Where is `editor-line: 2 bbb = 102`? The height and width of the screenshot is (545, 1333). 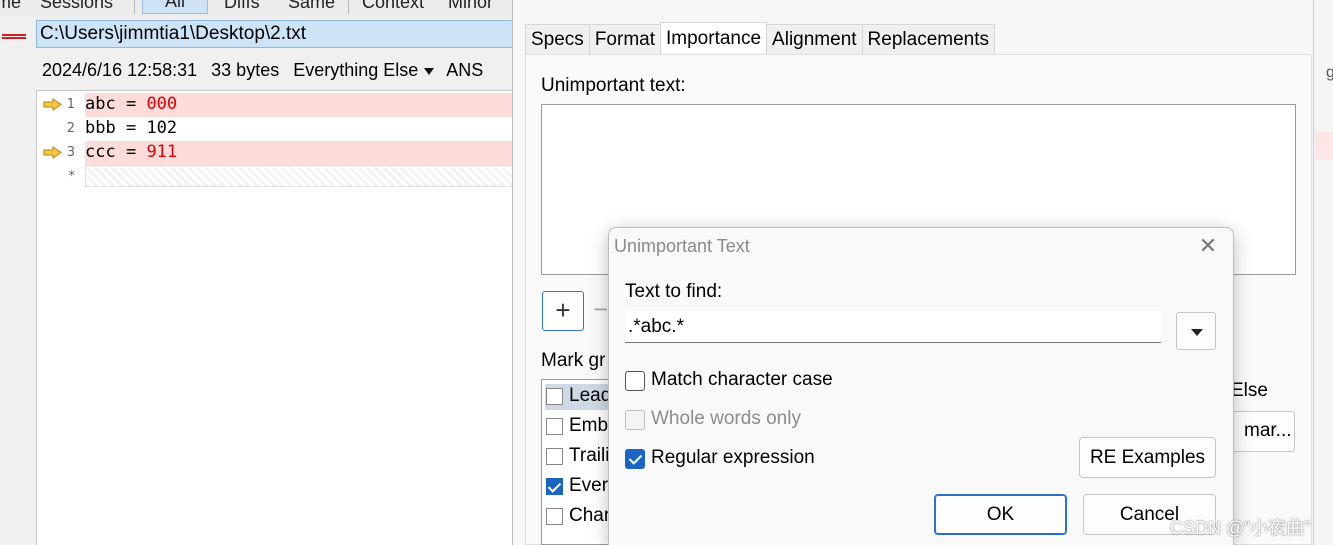 editor-line: 2 bbb = 102 is located at coordinates (279, 129).